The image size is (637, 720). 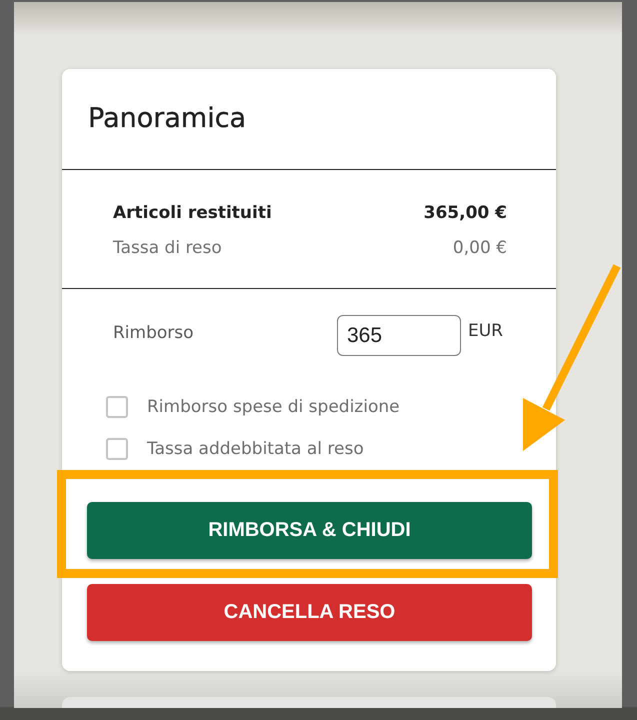 I want to click on summary-label: Articoli restituiti, so click(x=192, y=213).